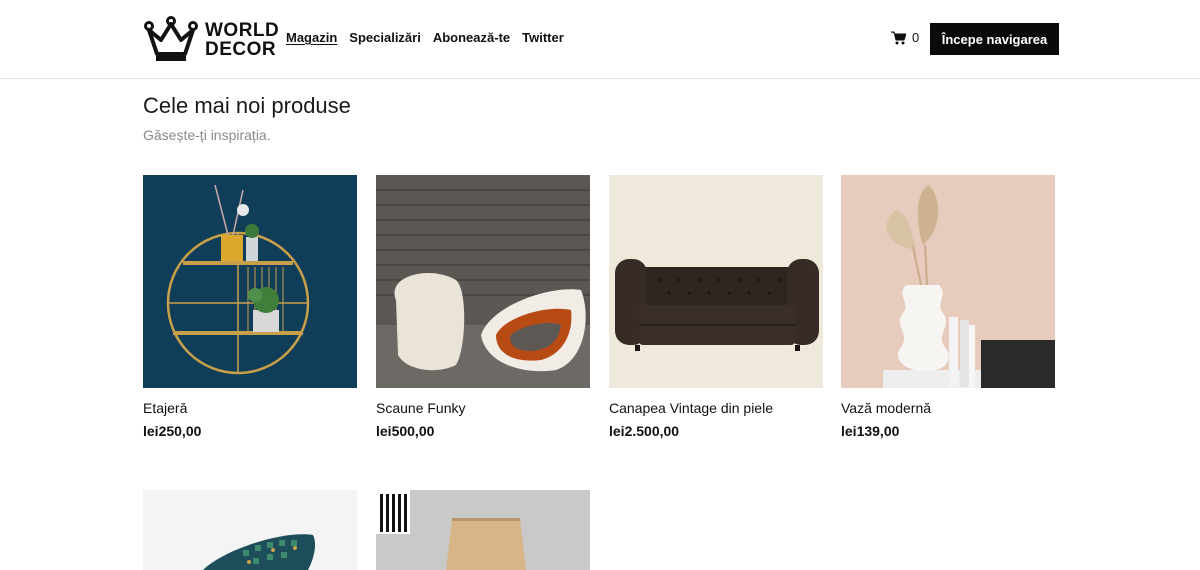 Image resolution: width=1200 pixels, height=570 pixels. I want to click on start-browsing-button: Începe navigarea, so click(994, 39).